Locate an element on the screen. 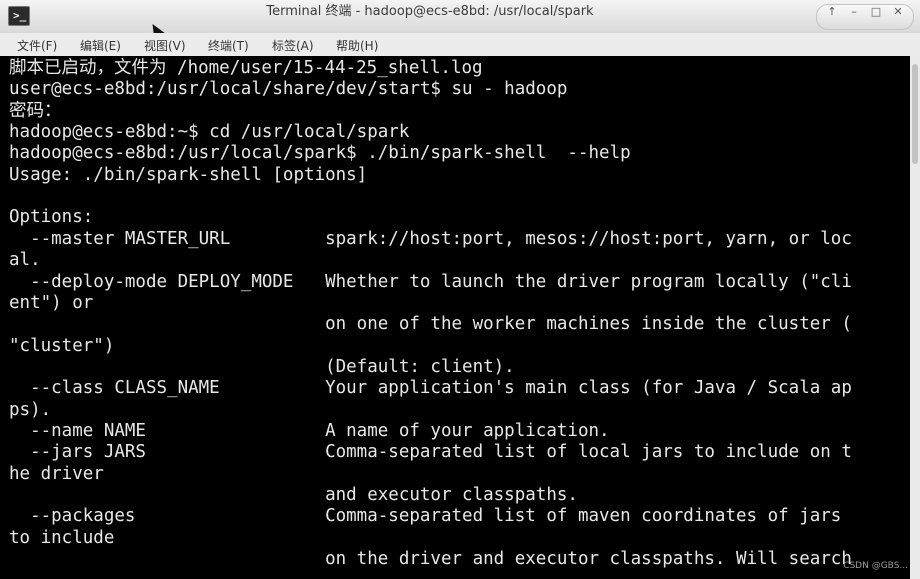  terminal-line: 脚本已启动，文件为 /home/user/15-44-25_shell.log is located at coordinates (246, 68).